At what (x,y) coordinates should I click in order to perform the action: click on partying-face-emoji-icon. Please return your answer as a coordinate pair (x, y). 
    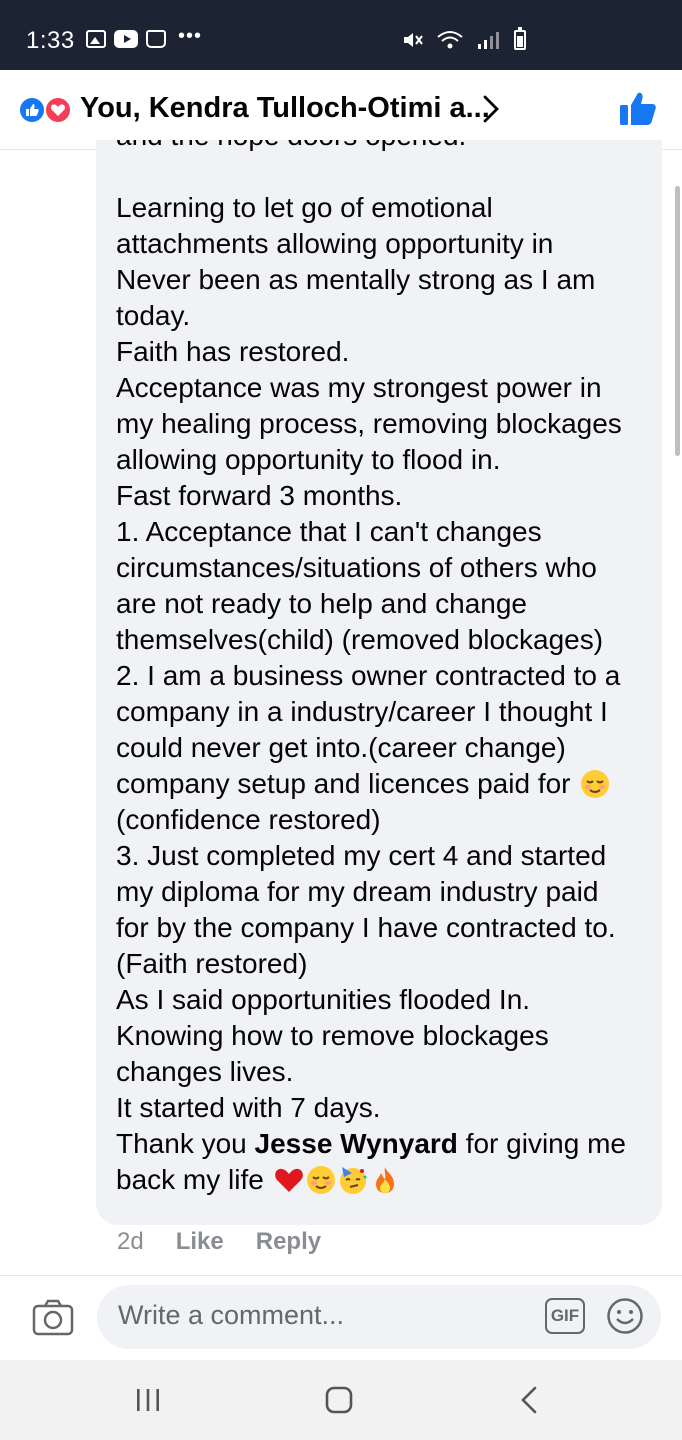
    Looking at the image, I should click on (353, 1180).